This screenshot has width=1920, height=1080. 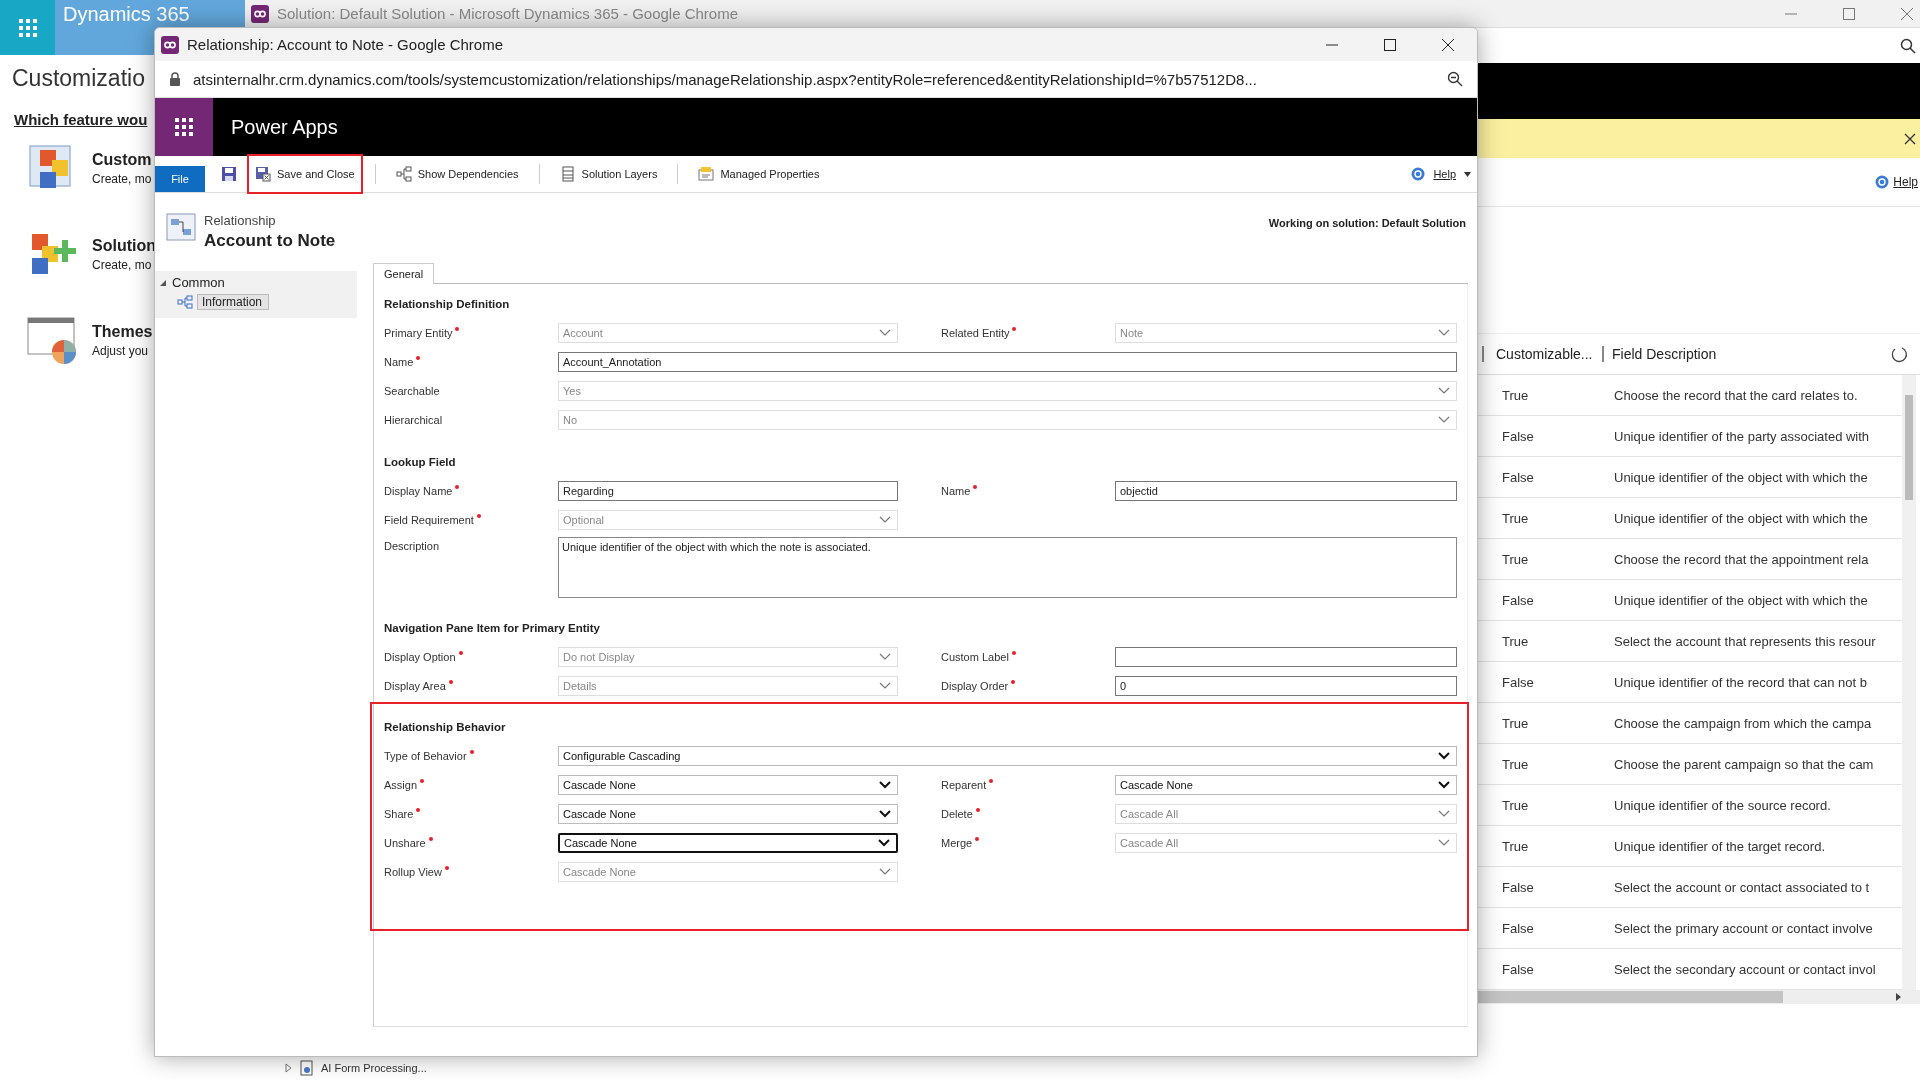 What do you see at coordinates (240, 220) in the screenshot?
I see `record-type: Relationship` at bounding box center [240, 220].